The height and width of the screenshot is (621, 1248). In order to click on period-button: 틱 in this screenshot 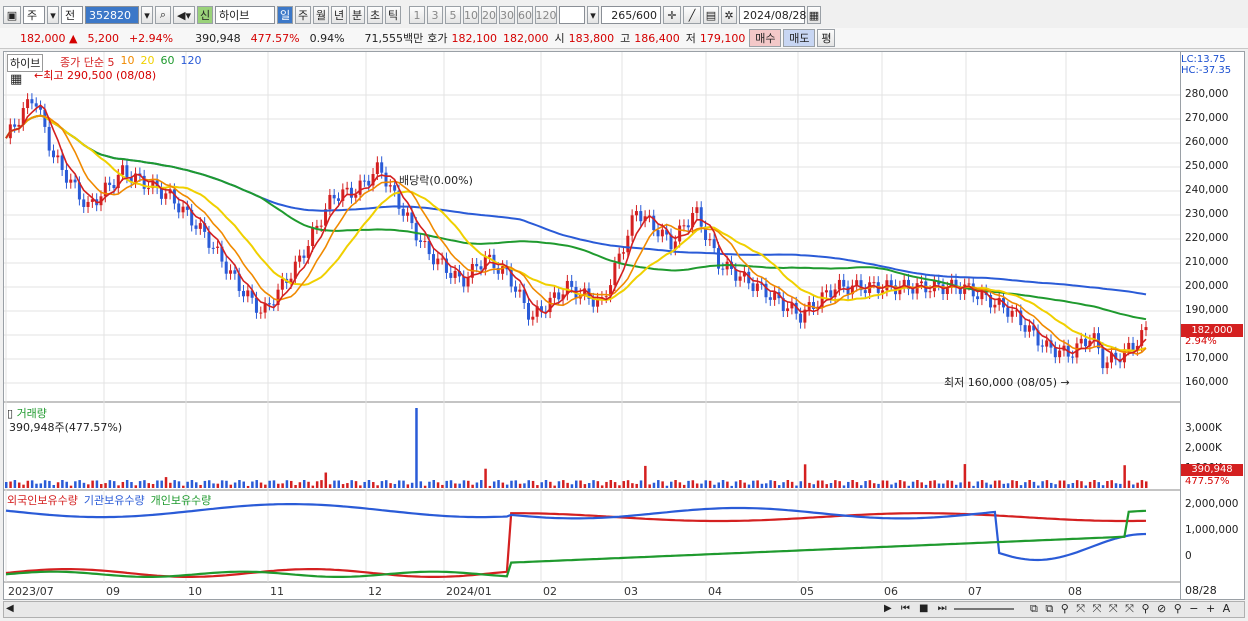, I will do `click(393, 15)`.